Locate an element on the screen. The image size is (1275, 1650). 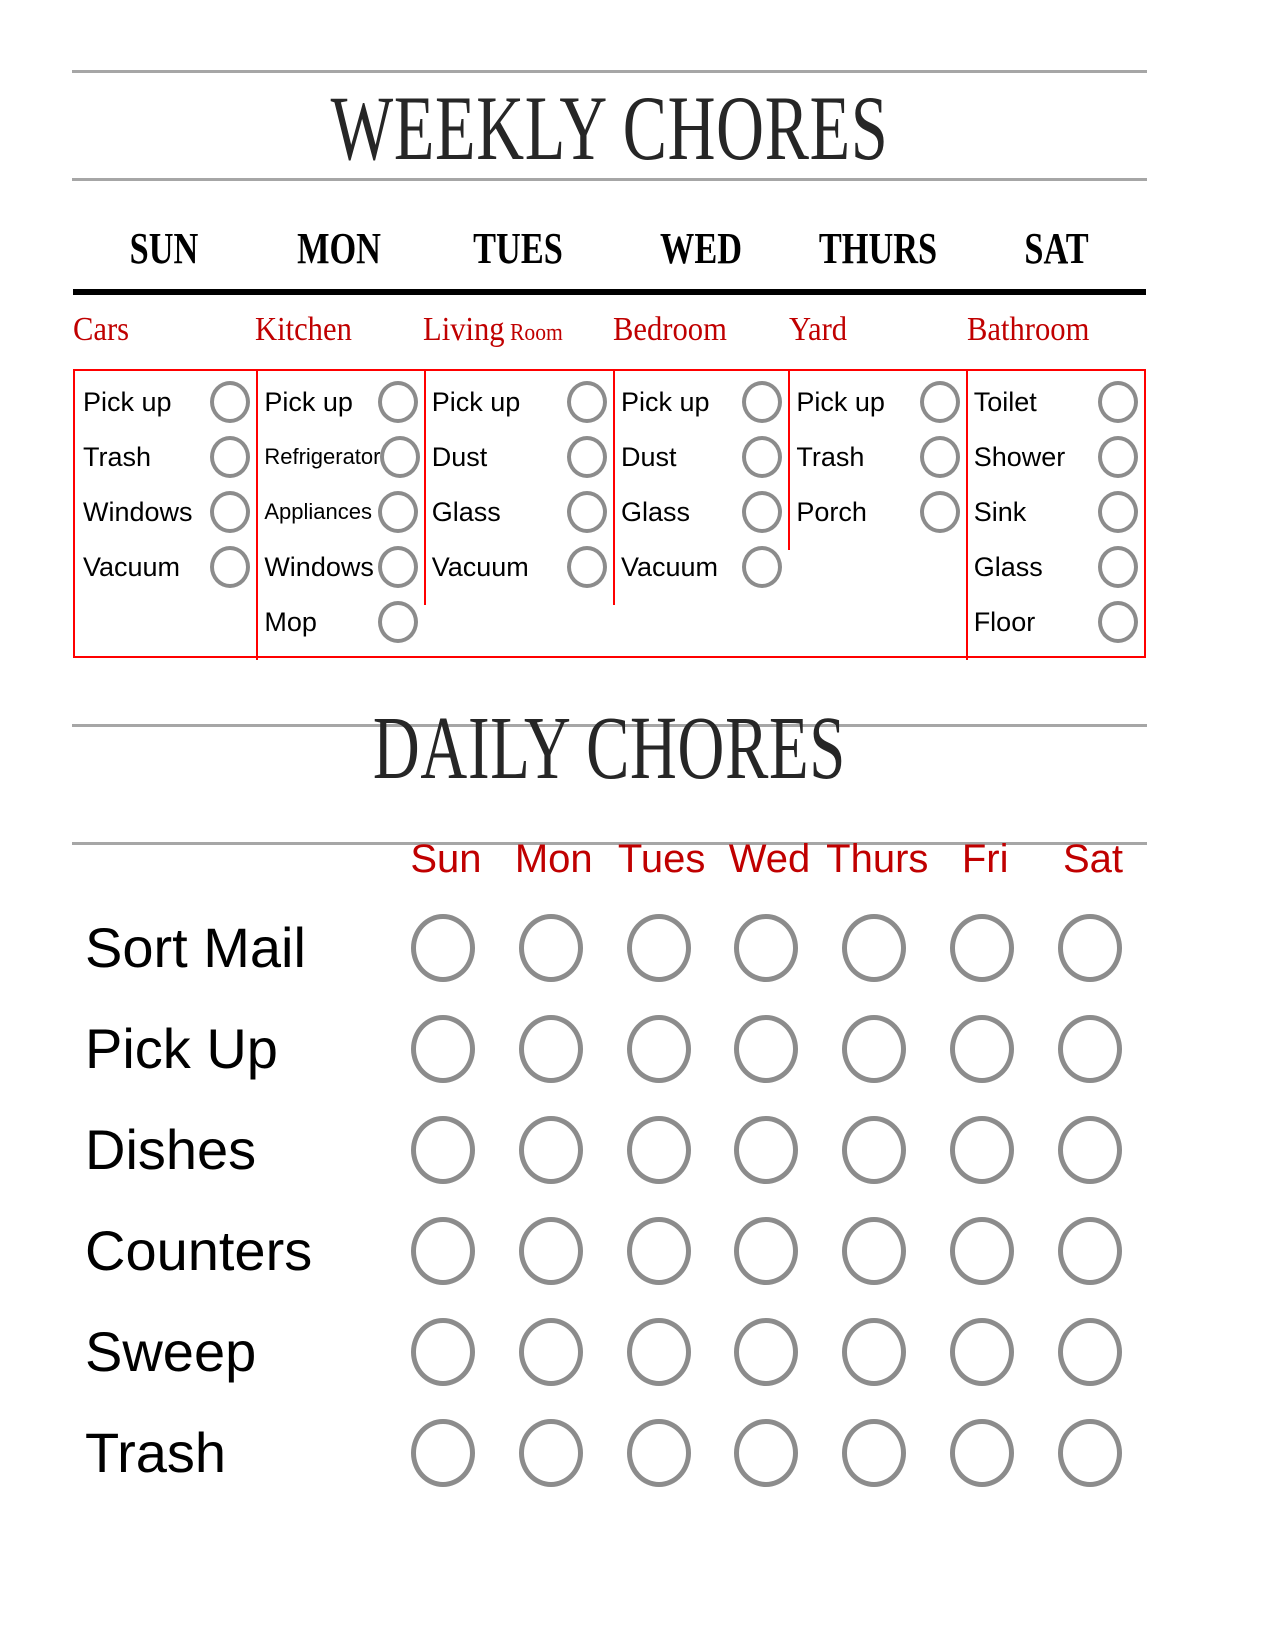
daily-day-header-mon: Mon is located at coordinates (553, 859).